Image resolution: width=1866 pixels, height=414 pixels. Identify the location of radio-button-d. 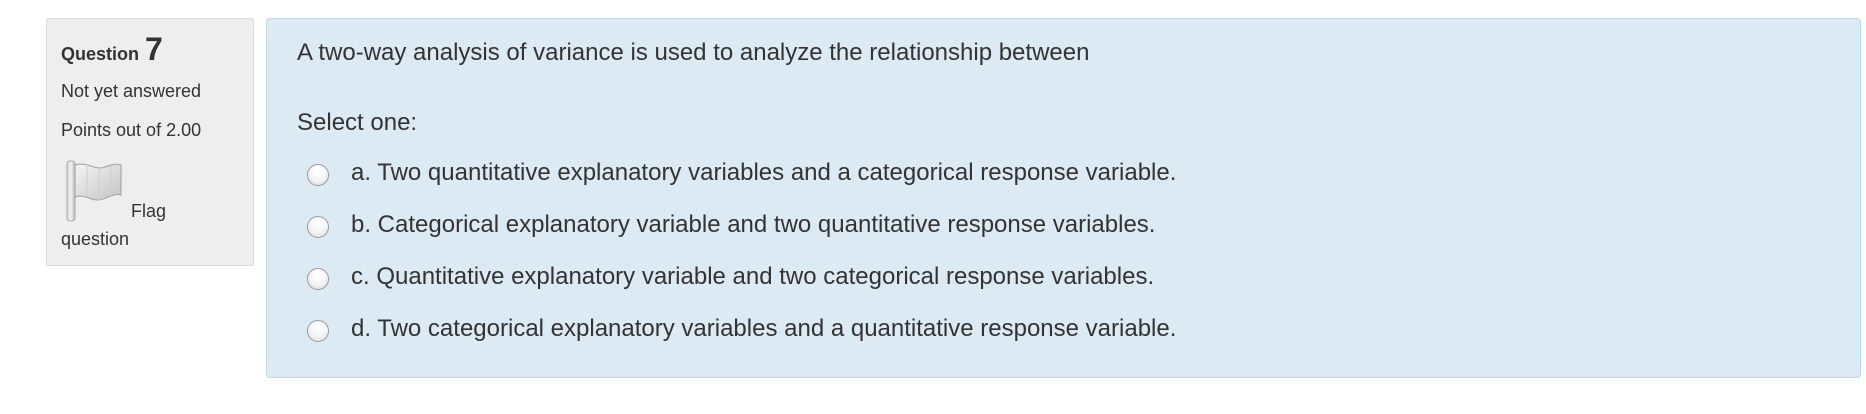
(318, 331).